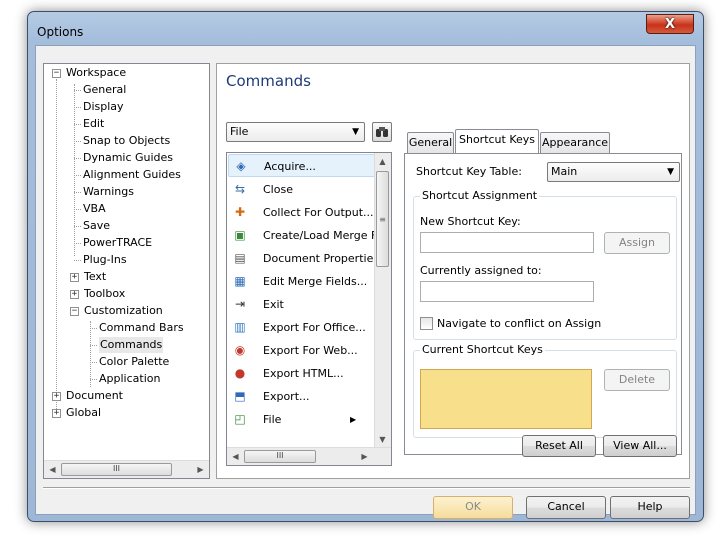  I want to click on tree-item-label: Edit, so click(94, 123).